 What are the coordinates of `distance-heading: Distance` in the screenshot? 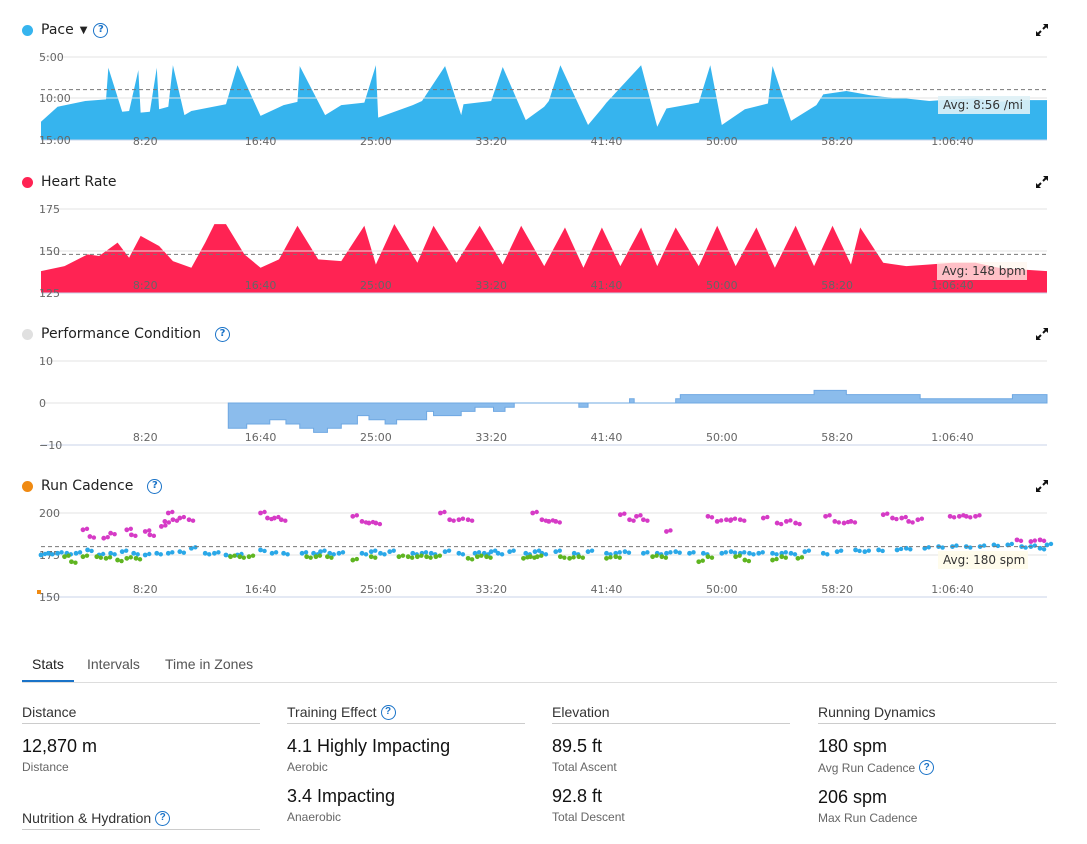 It's located at (141, 714).